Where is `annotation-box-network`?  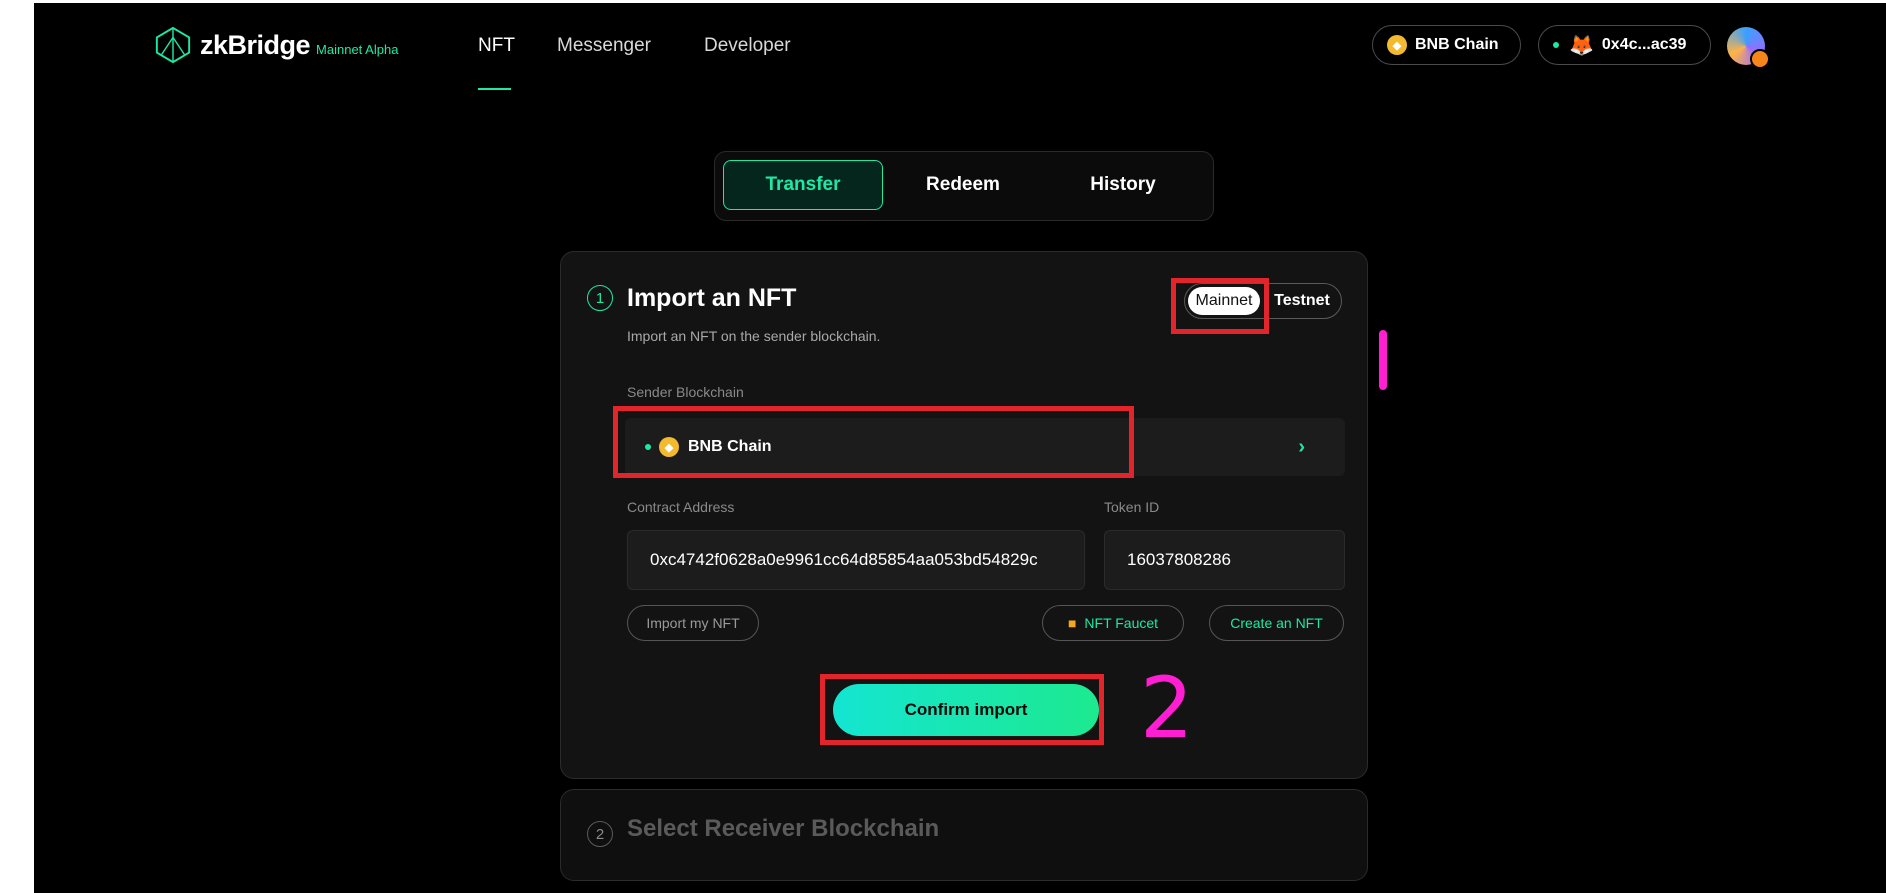 annotation-box-network is located at coordinates (1220, 306).